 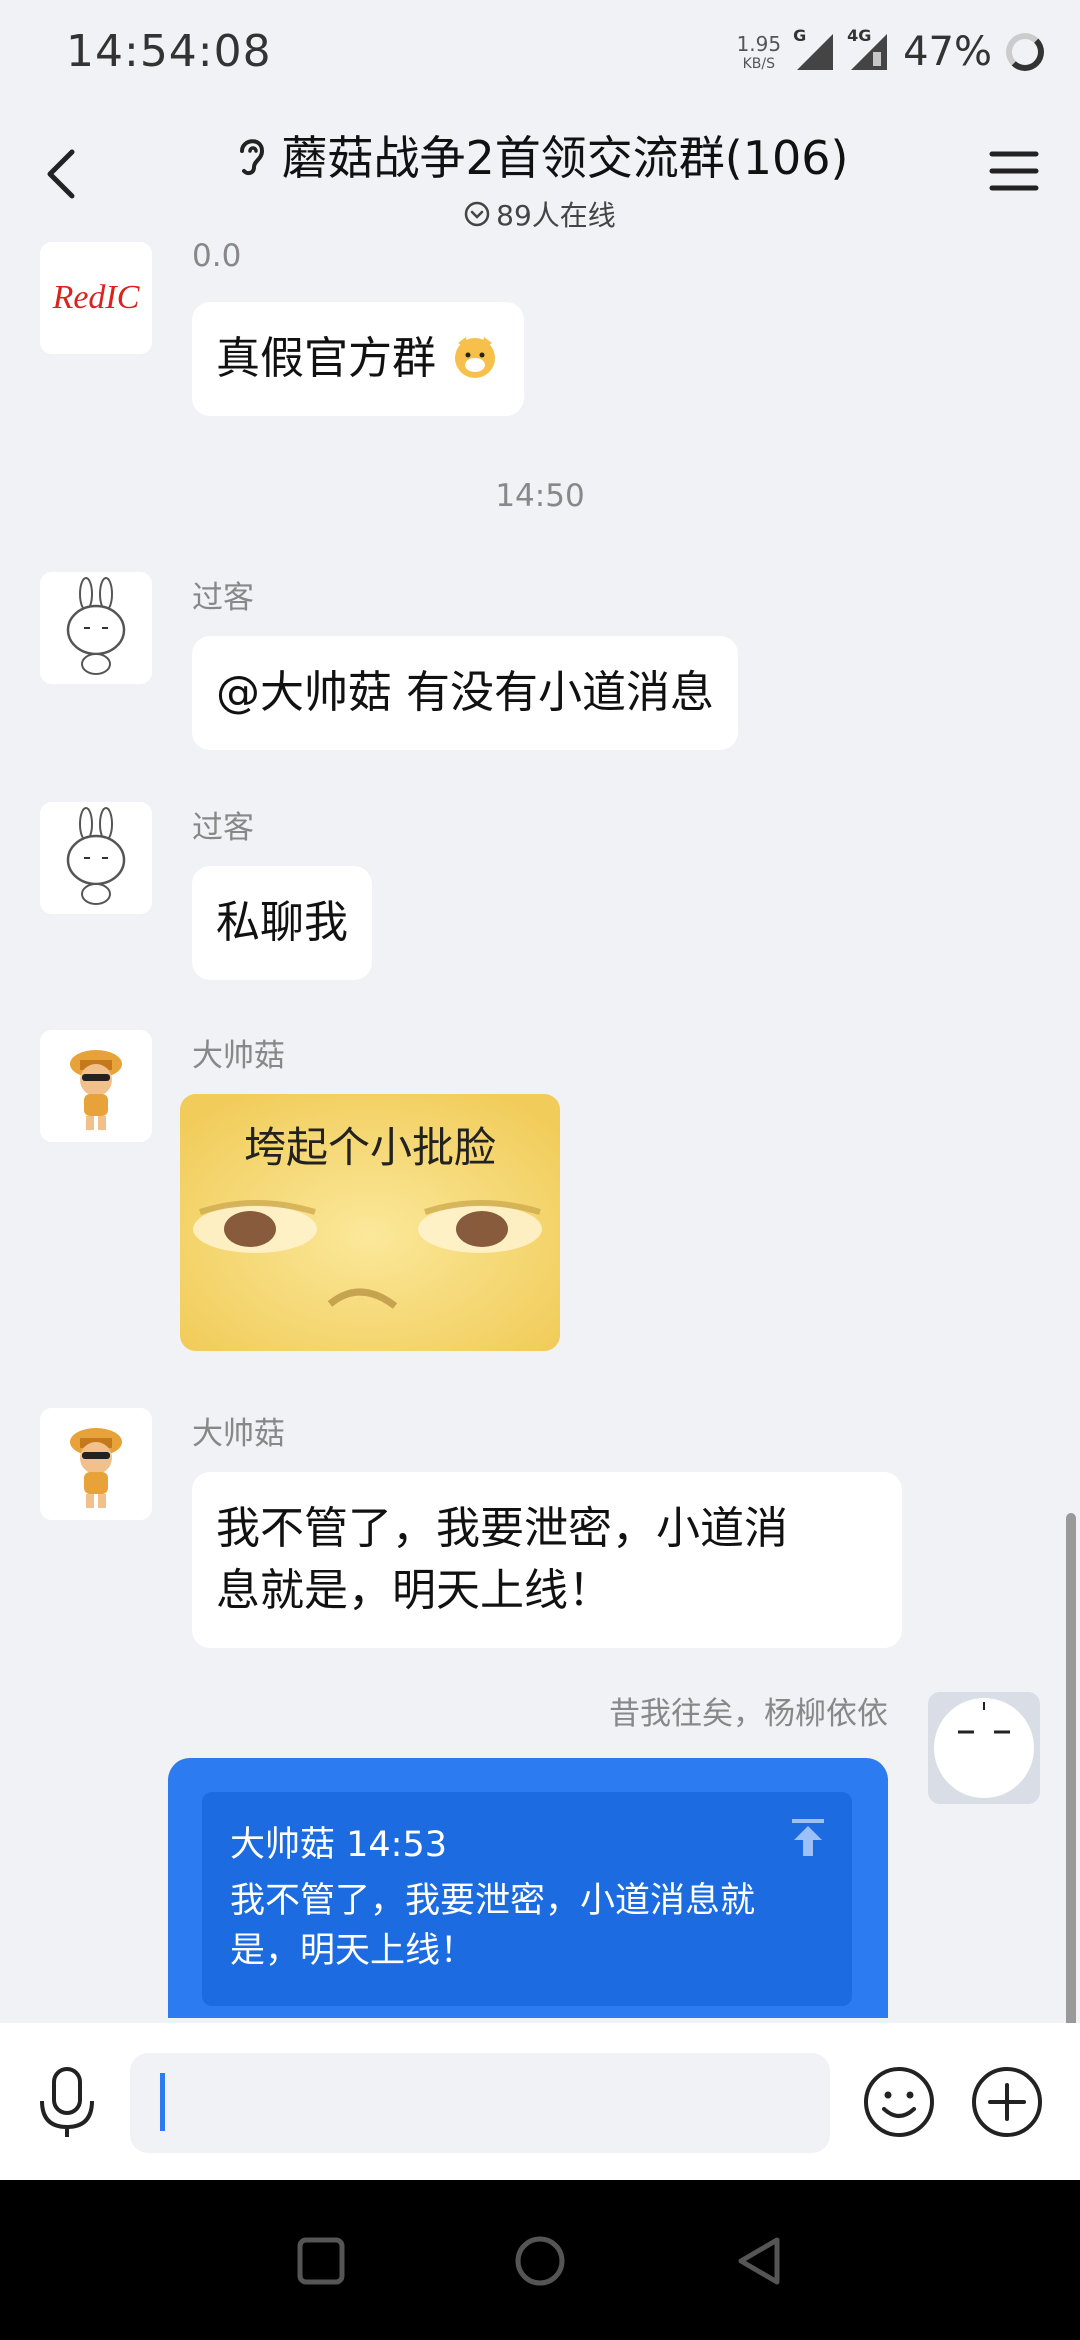 What do you see at coordinates (370, 1222) in the screenshot?
I see `sticker-image: 垮起个小批脸` at bounding box center [370, 1222].